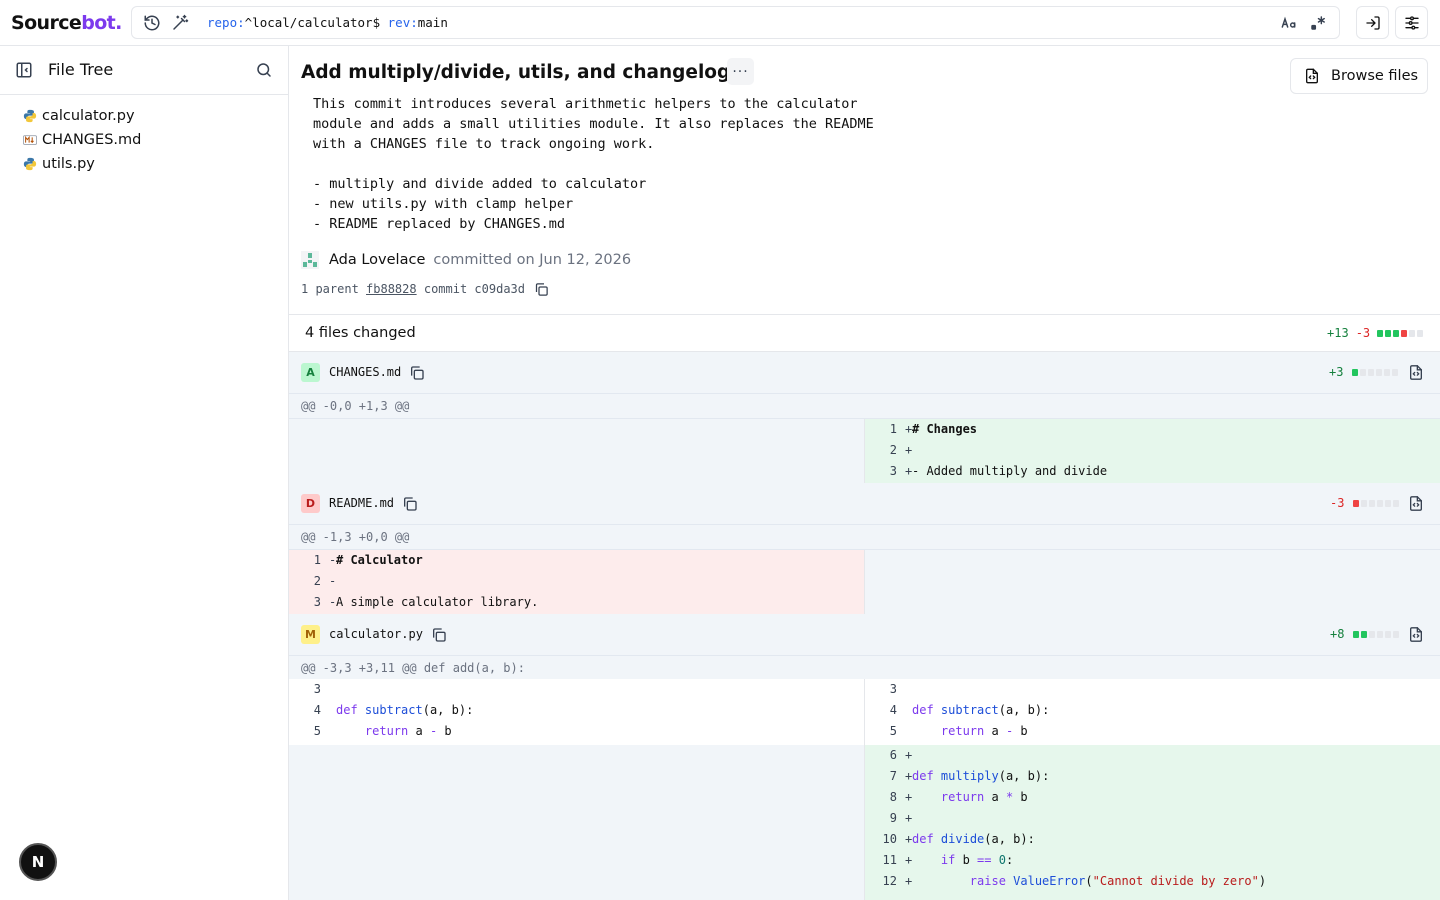  What do you see at coordinates (81, 69) in the screenshot?
I see `file-tree-title: File Tree` at bounding box center [81, 69].